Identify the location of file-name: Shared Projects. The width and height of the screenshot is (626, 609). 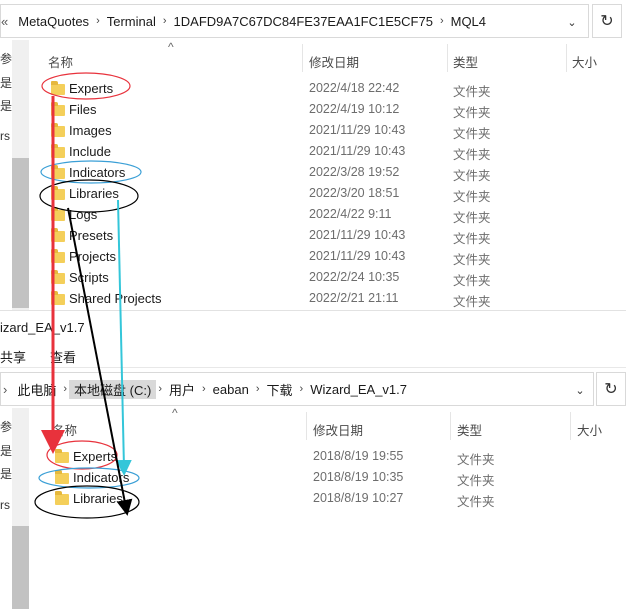
(115, 298).